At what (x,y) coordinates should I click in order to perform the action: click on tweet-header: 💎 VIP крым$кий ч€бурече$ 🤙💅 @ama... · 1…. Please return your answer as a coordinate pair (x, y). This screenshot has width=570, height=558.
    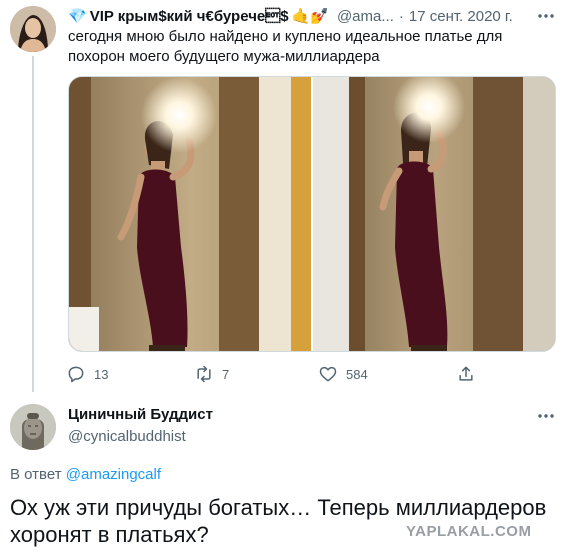
    Looking at the image, I should click on (303, 16).